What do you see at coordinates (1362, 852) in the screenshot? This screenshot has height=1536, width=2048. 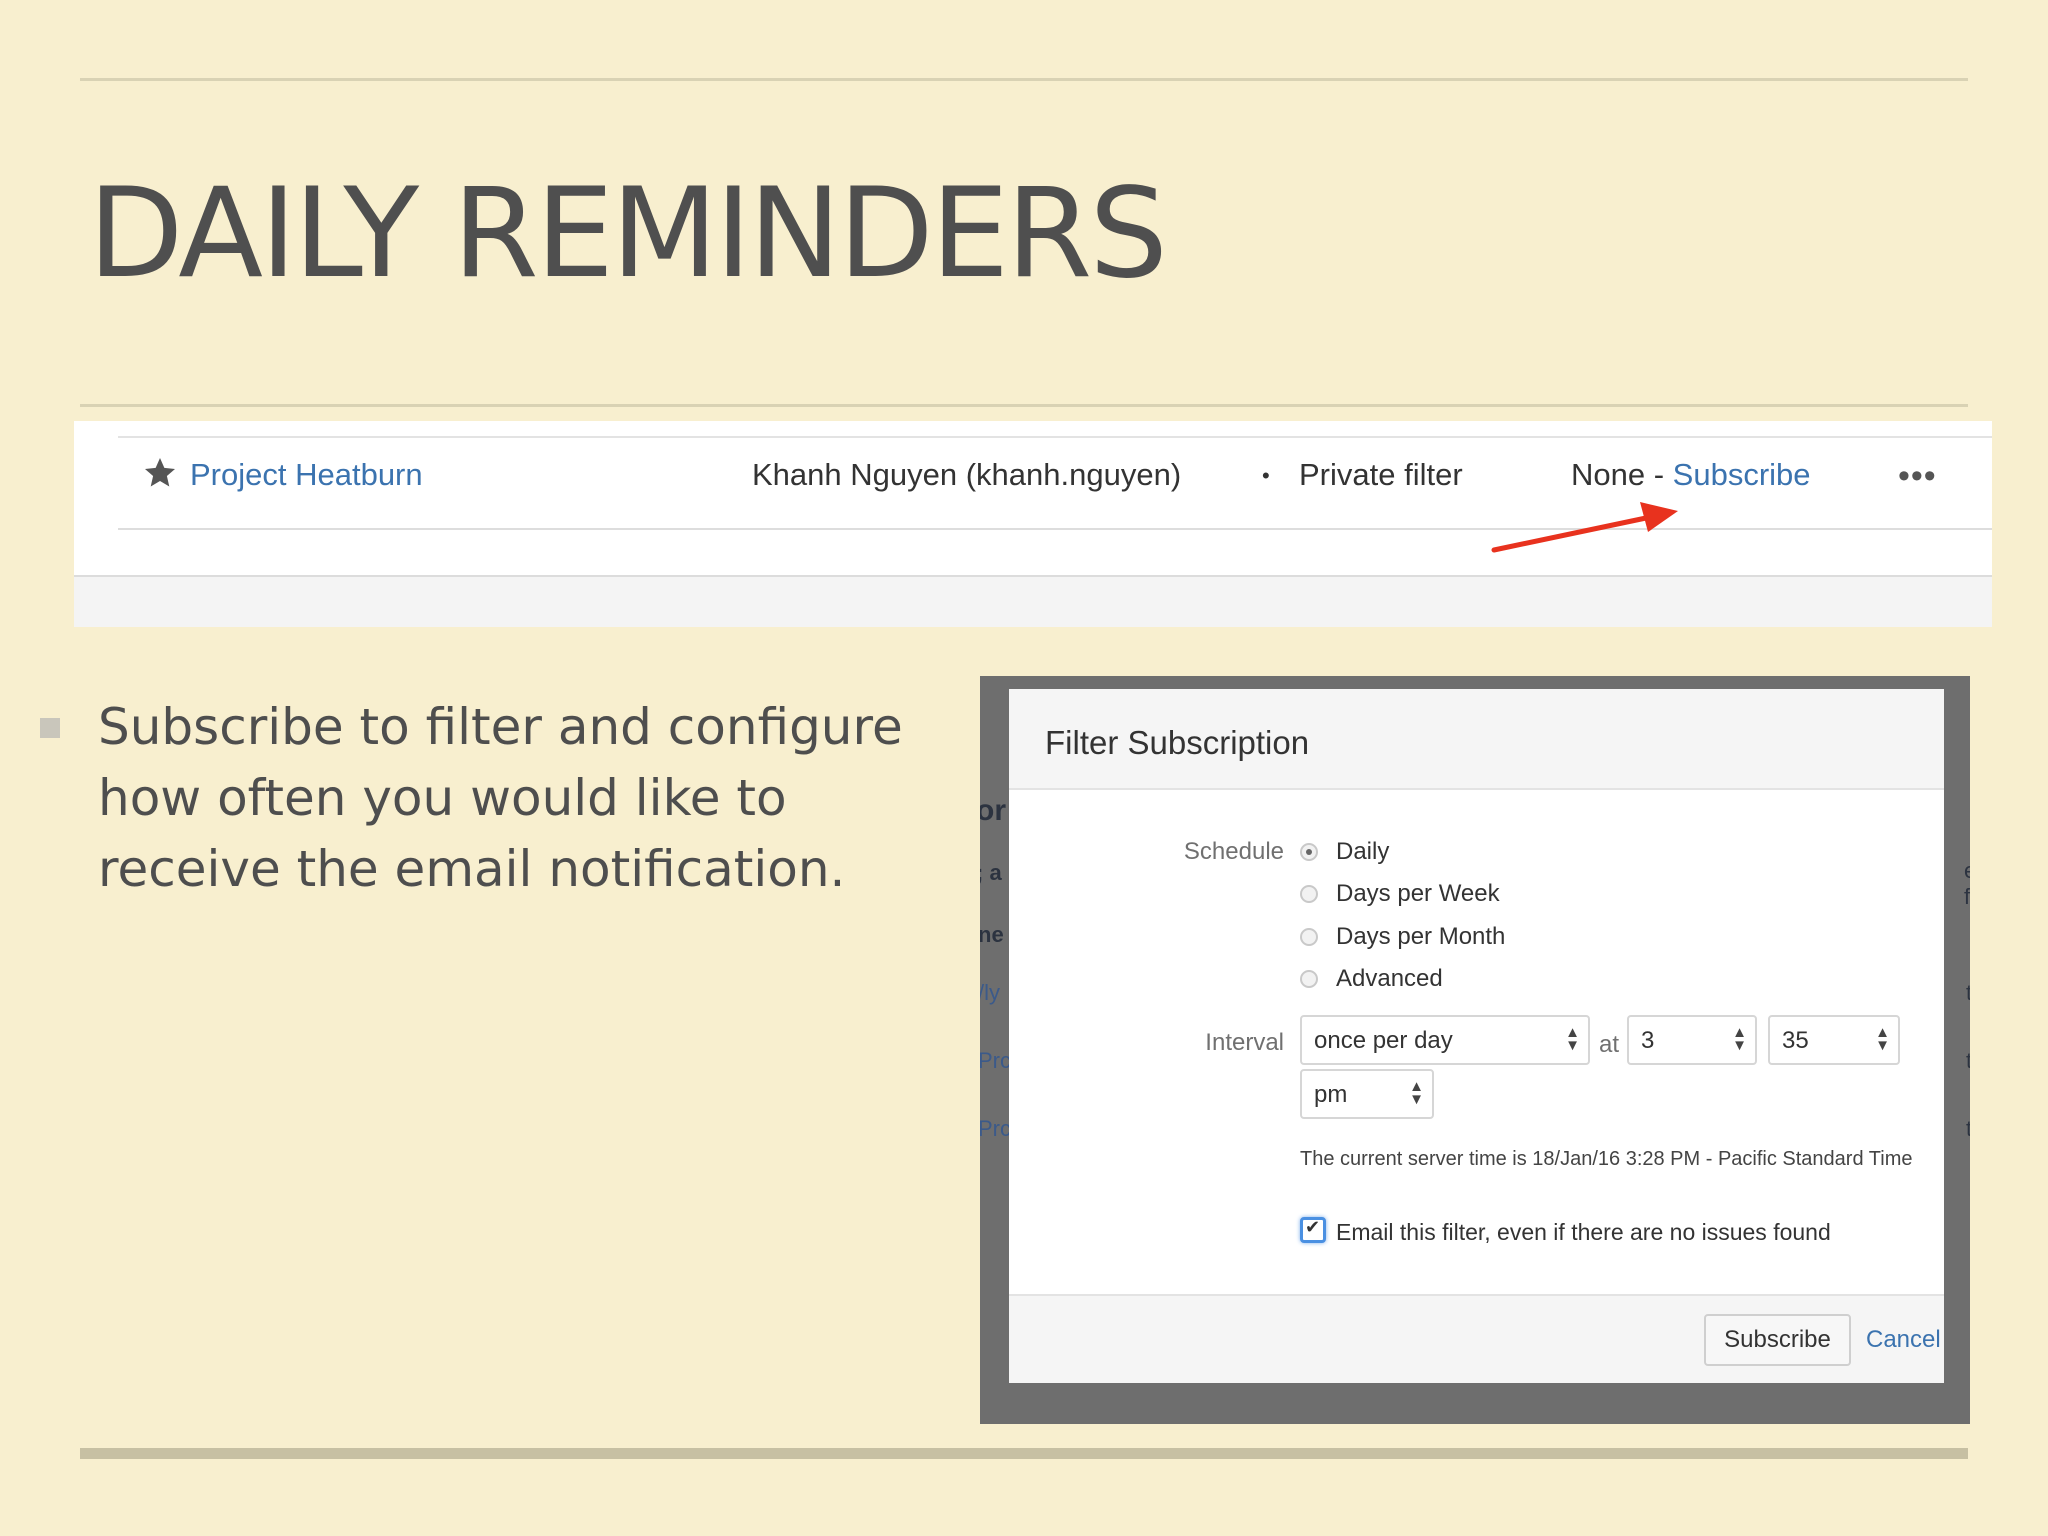 I see `option-daily-label: Daily` at bounding box center [1362, 852].